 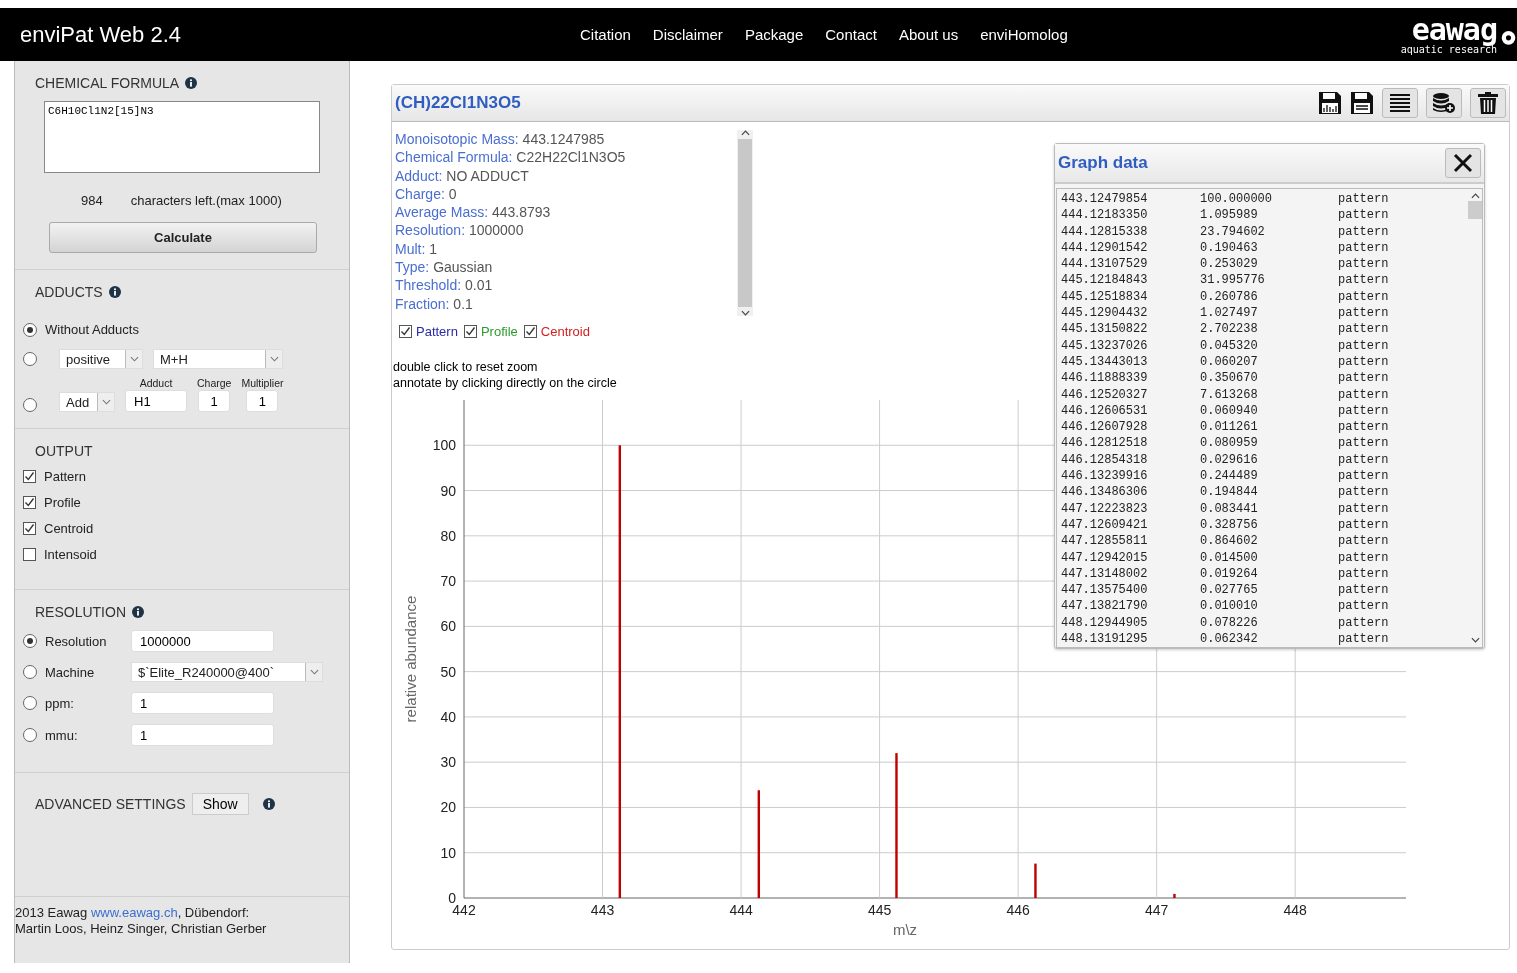 What do you see at coordinates (410, 659) in the screenshot?
I see `y-axis-title: relative abundance` at bounding box center [410, 659].